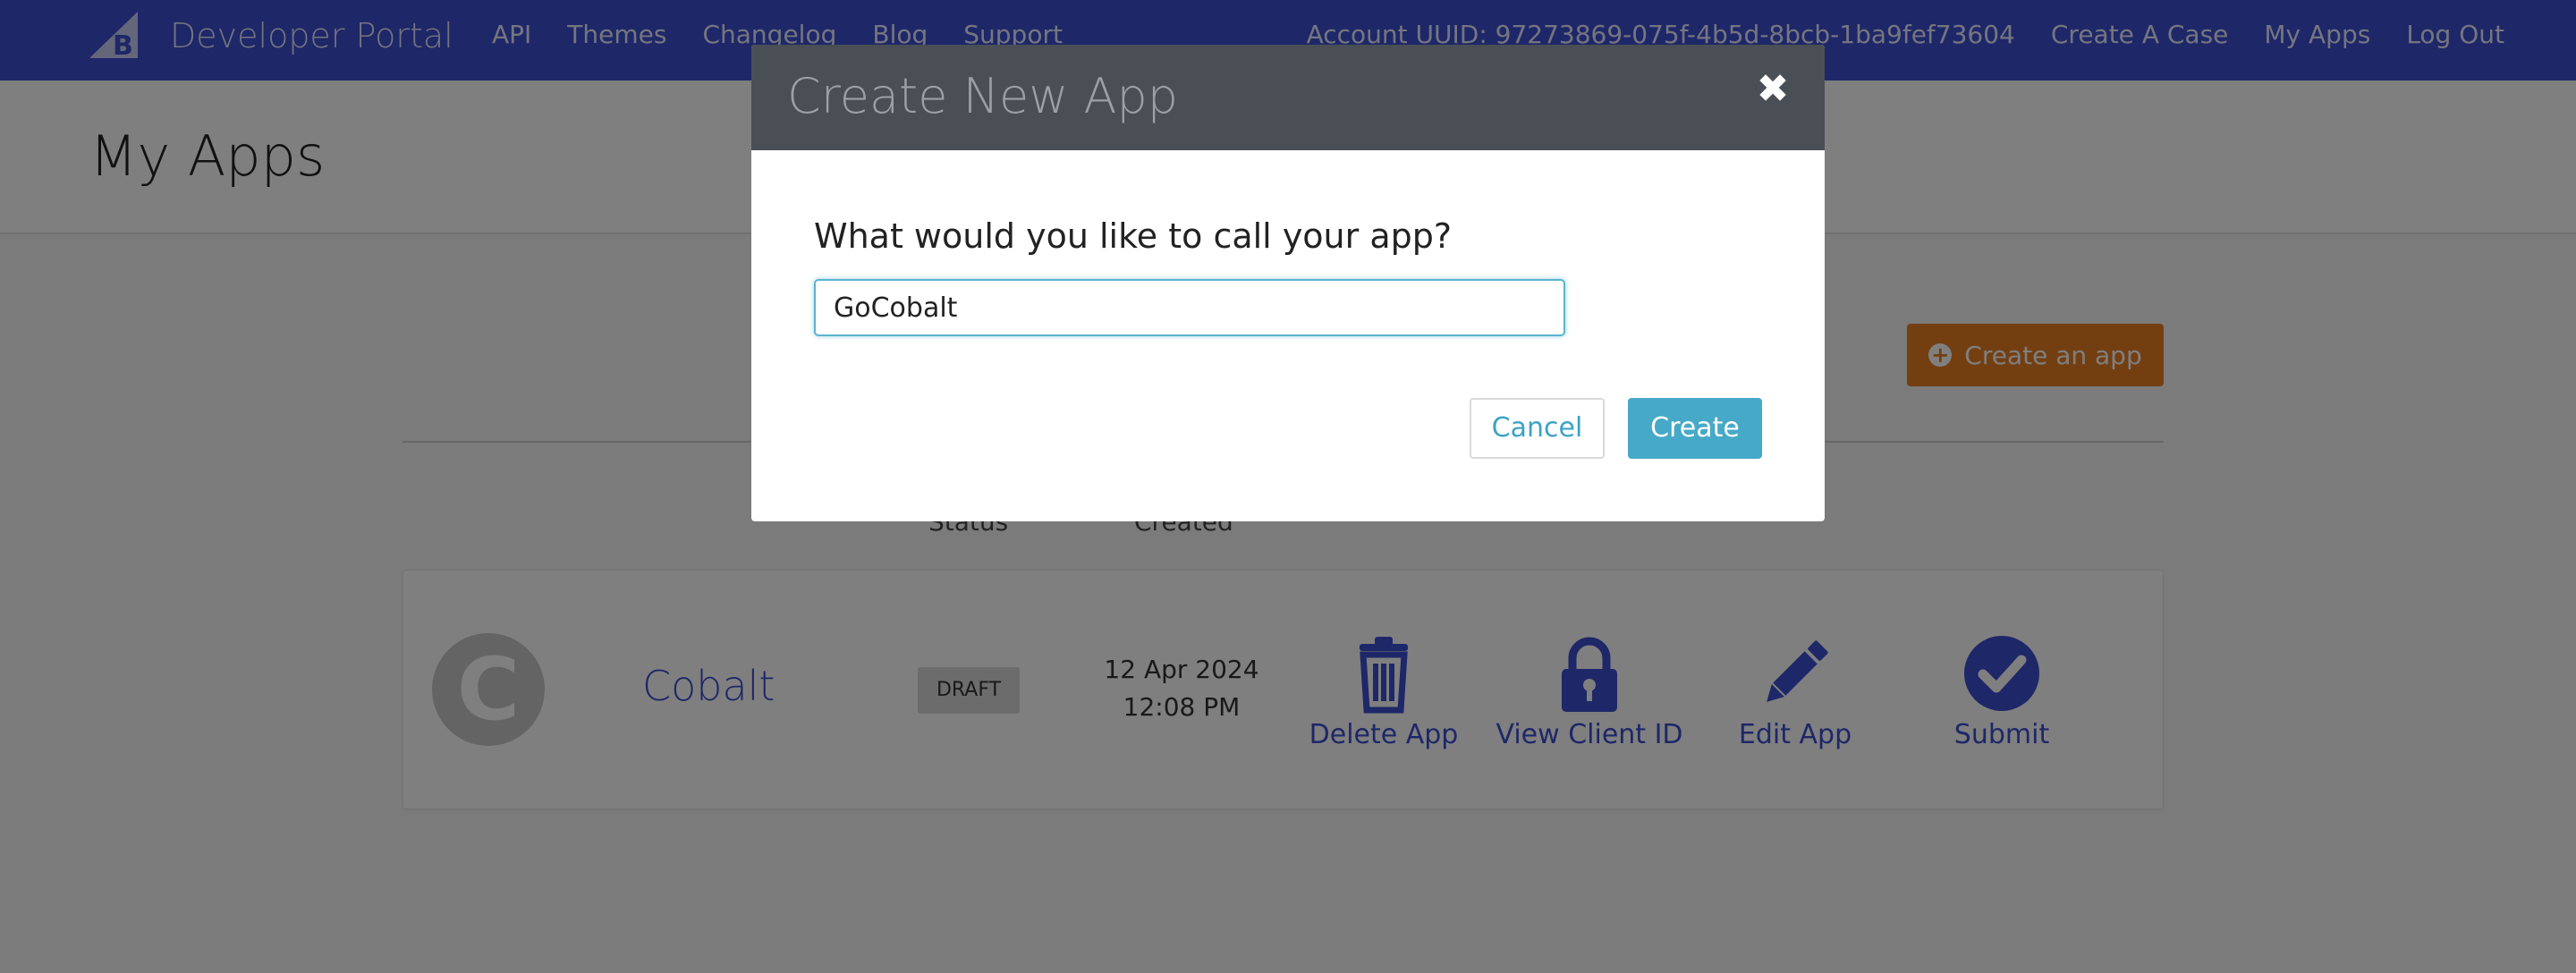 This screenshot has height=973, width=2576. I want to click on cancel-button: Cancel, so click(1537, 428).